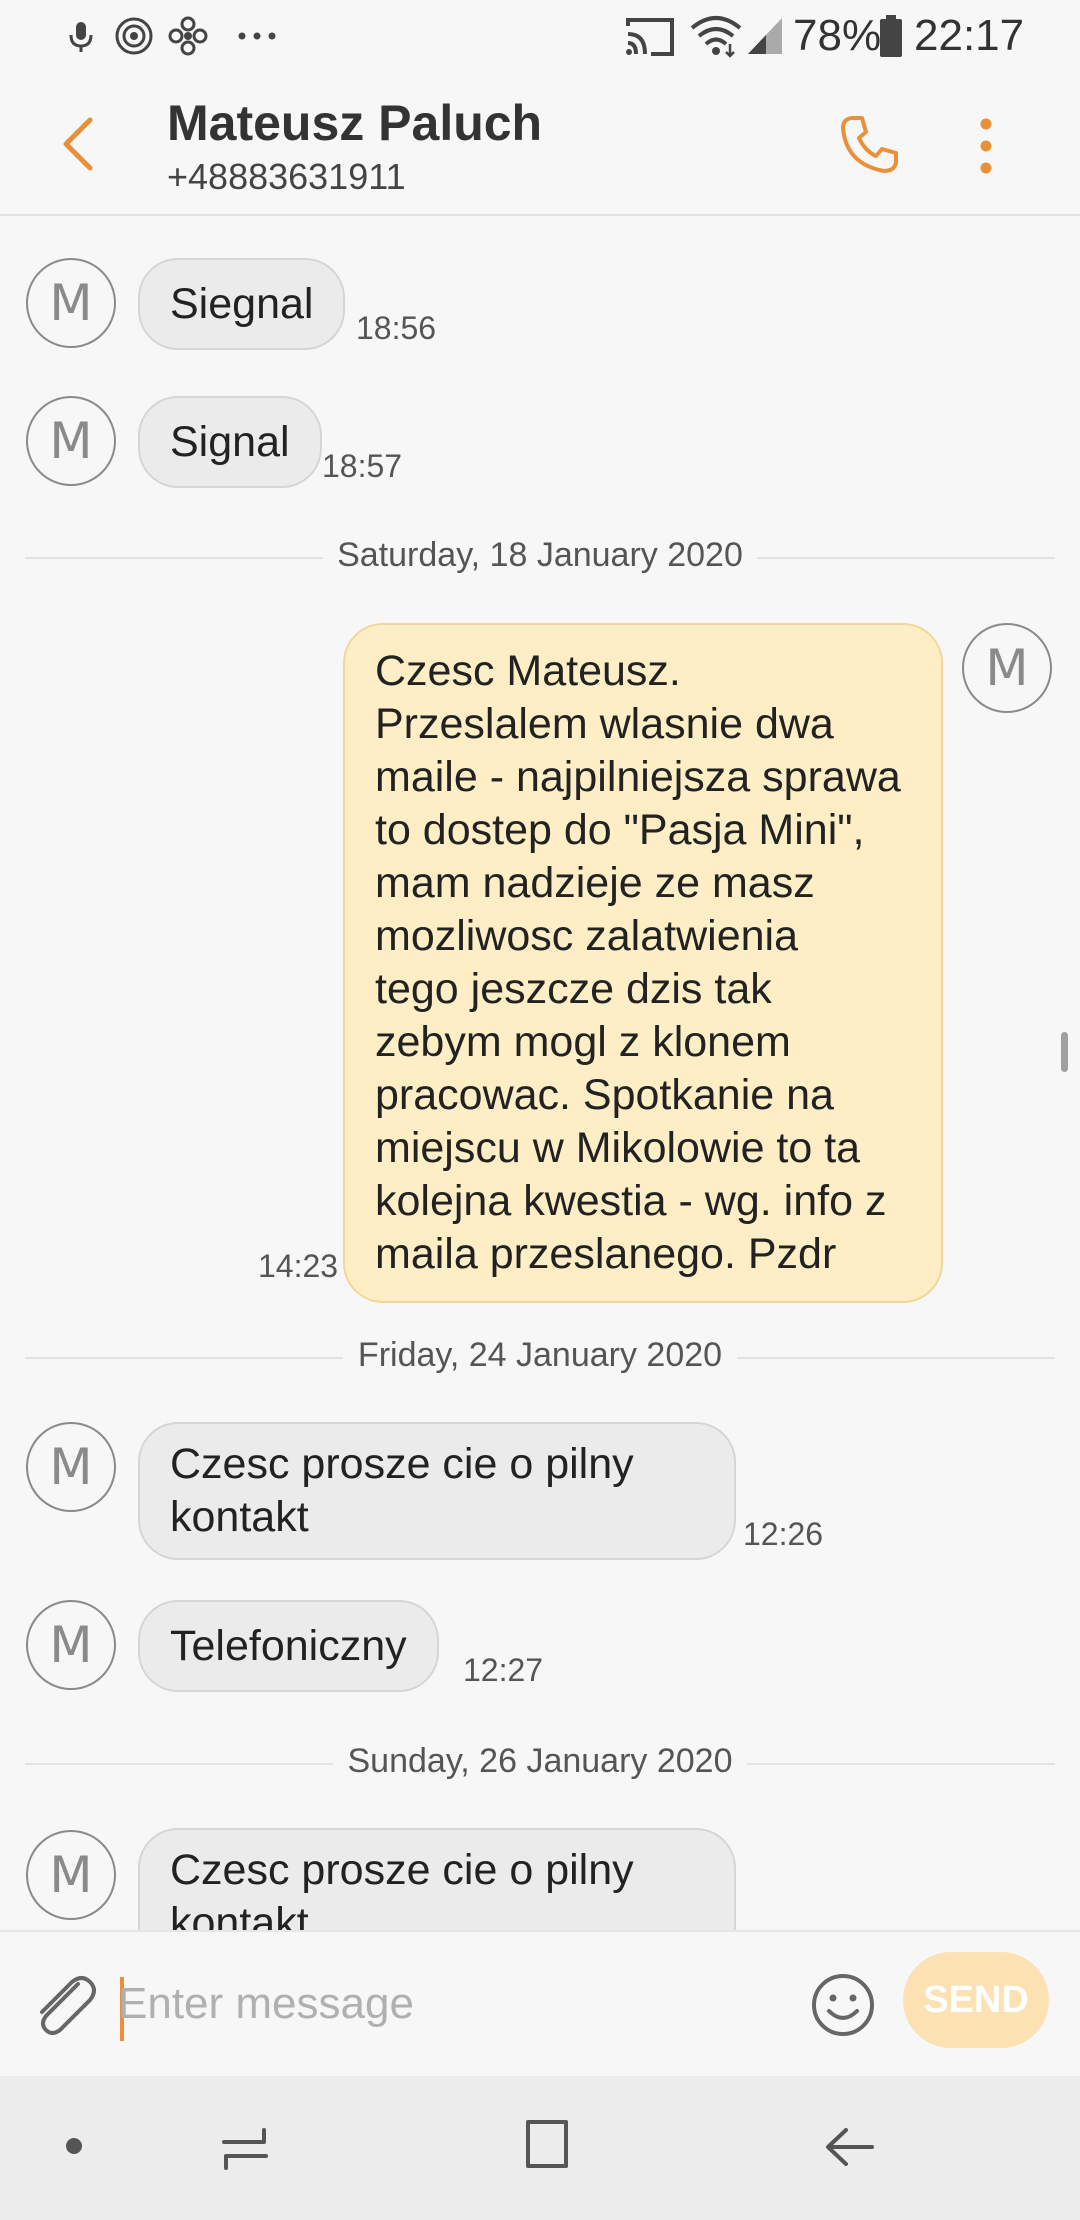  What do you see at coordinates (74, 2146) in the screenshot?
I see `nav-dot-icon` at bounding box center [74, 2146].